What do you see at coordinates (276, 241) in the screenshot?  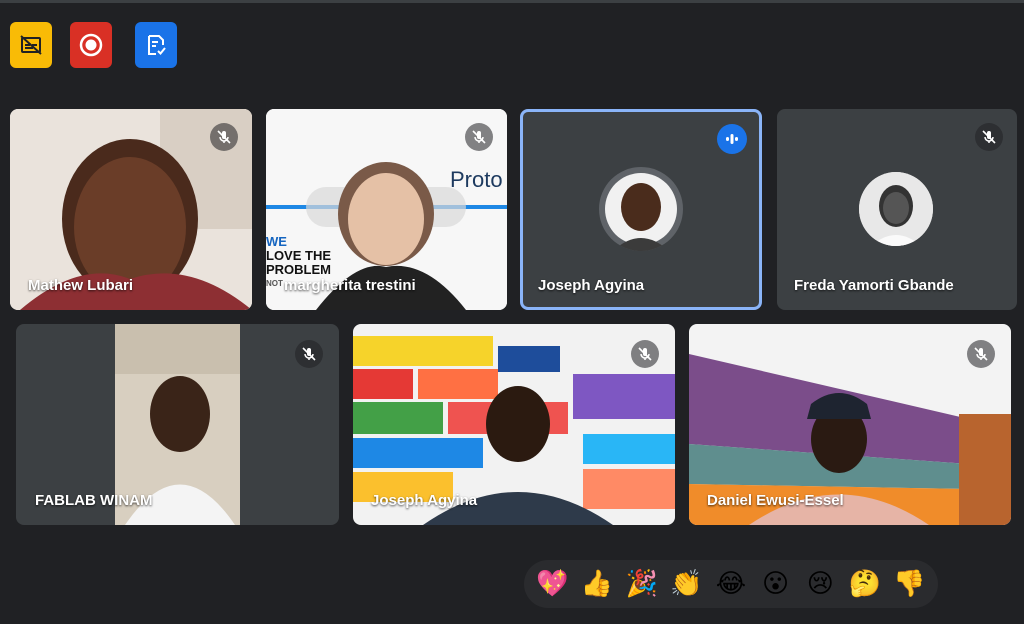 I see `background-slogan-line: WE` at bounding box center [276, 241].